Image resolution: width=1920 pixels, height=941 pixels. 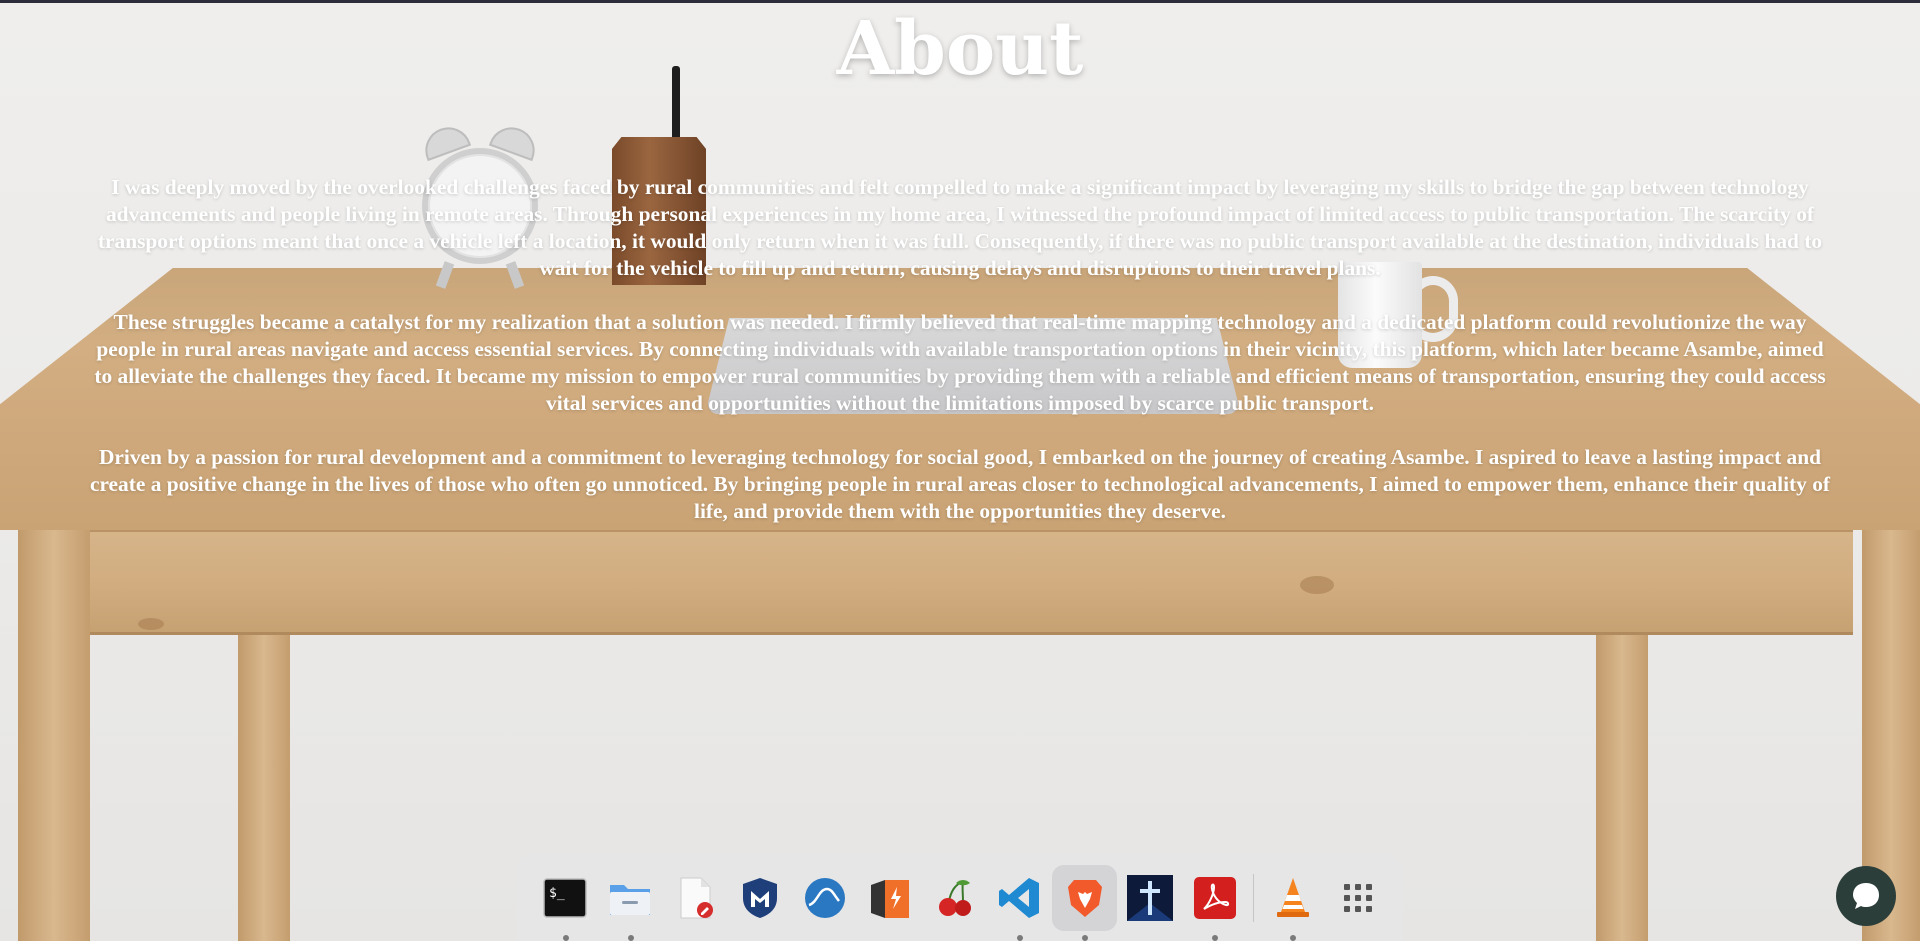 What do you see at coordinates (1018, 897) in the screenshot?
I see `vscode-icon` at bounding box center [1018, 897].